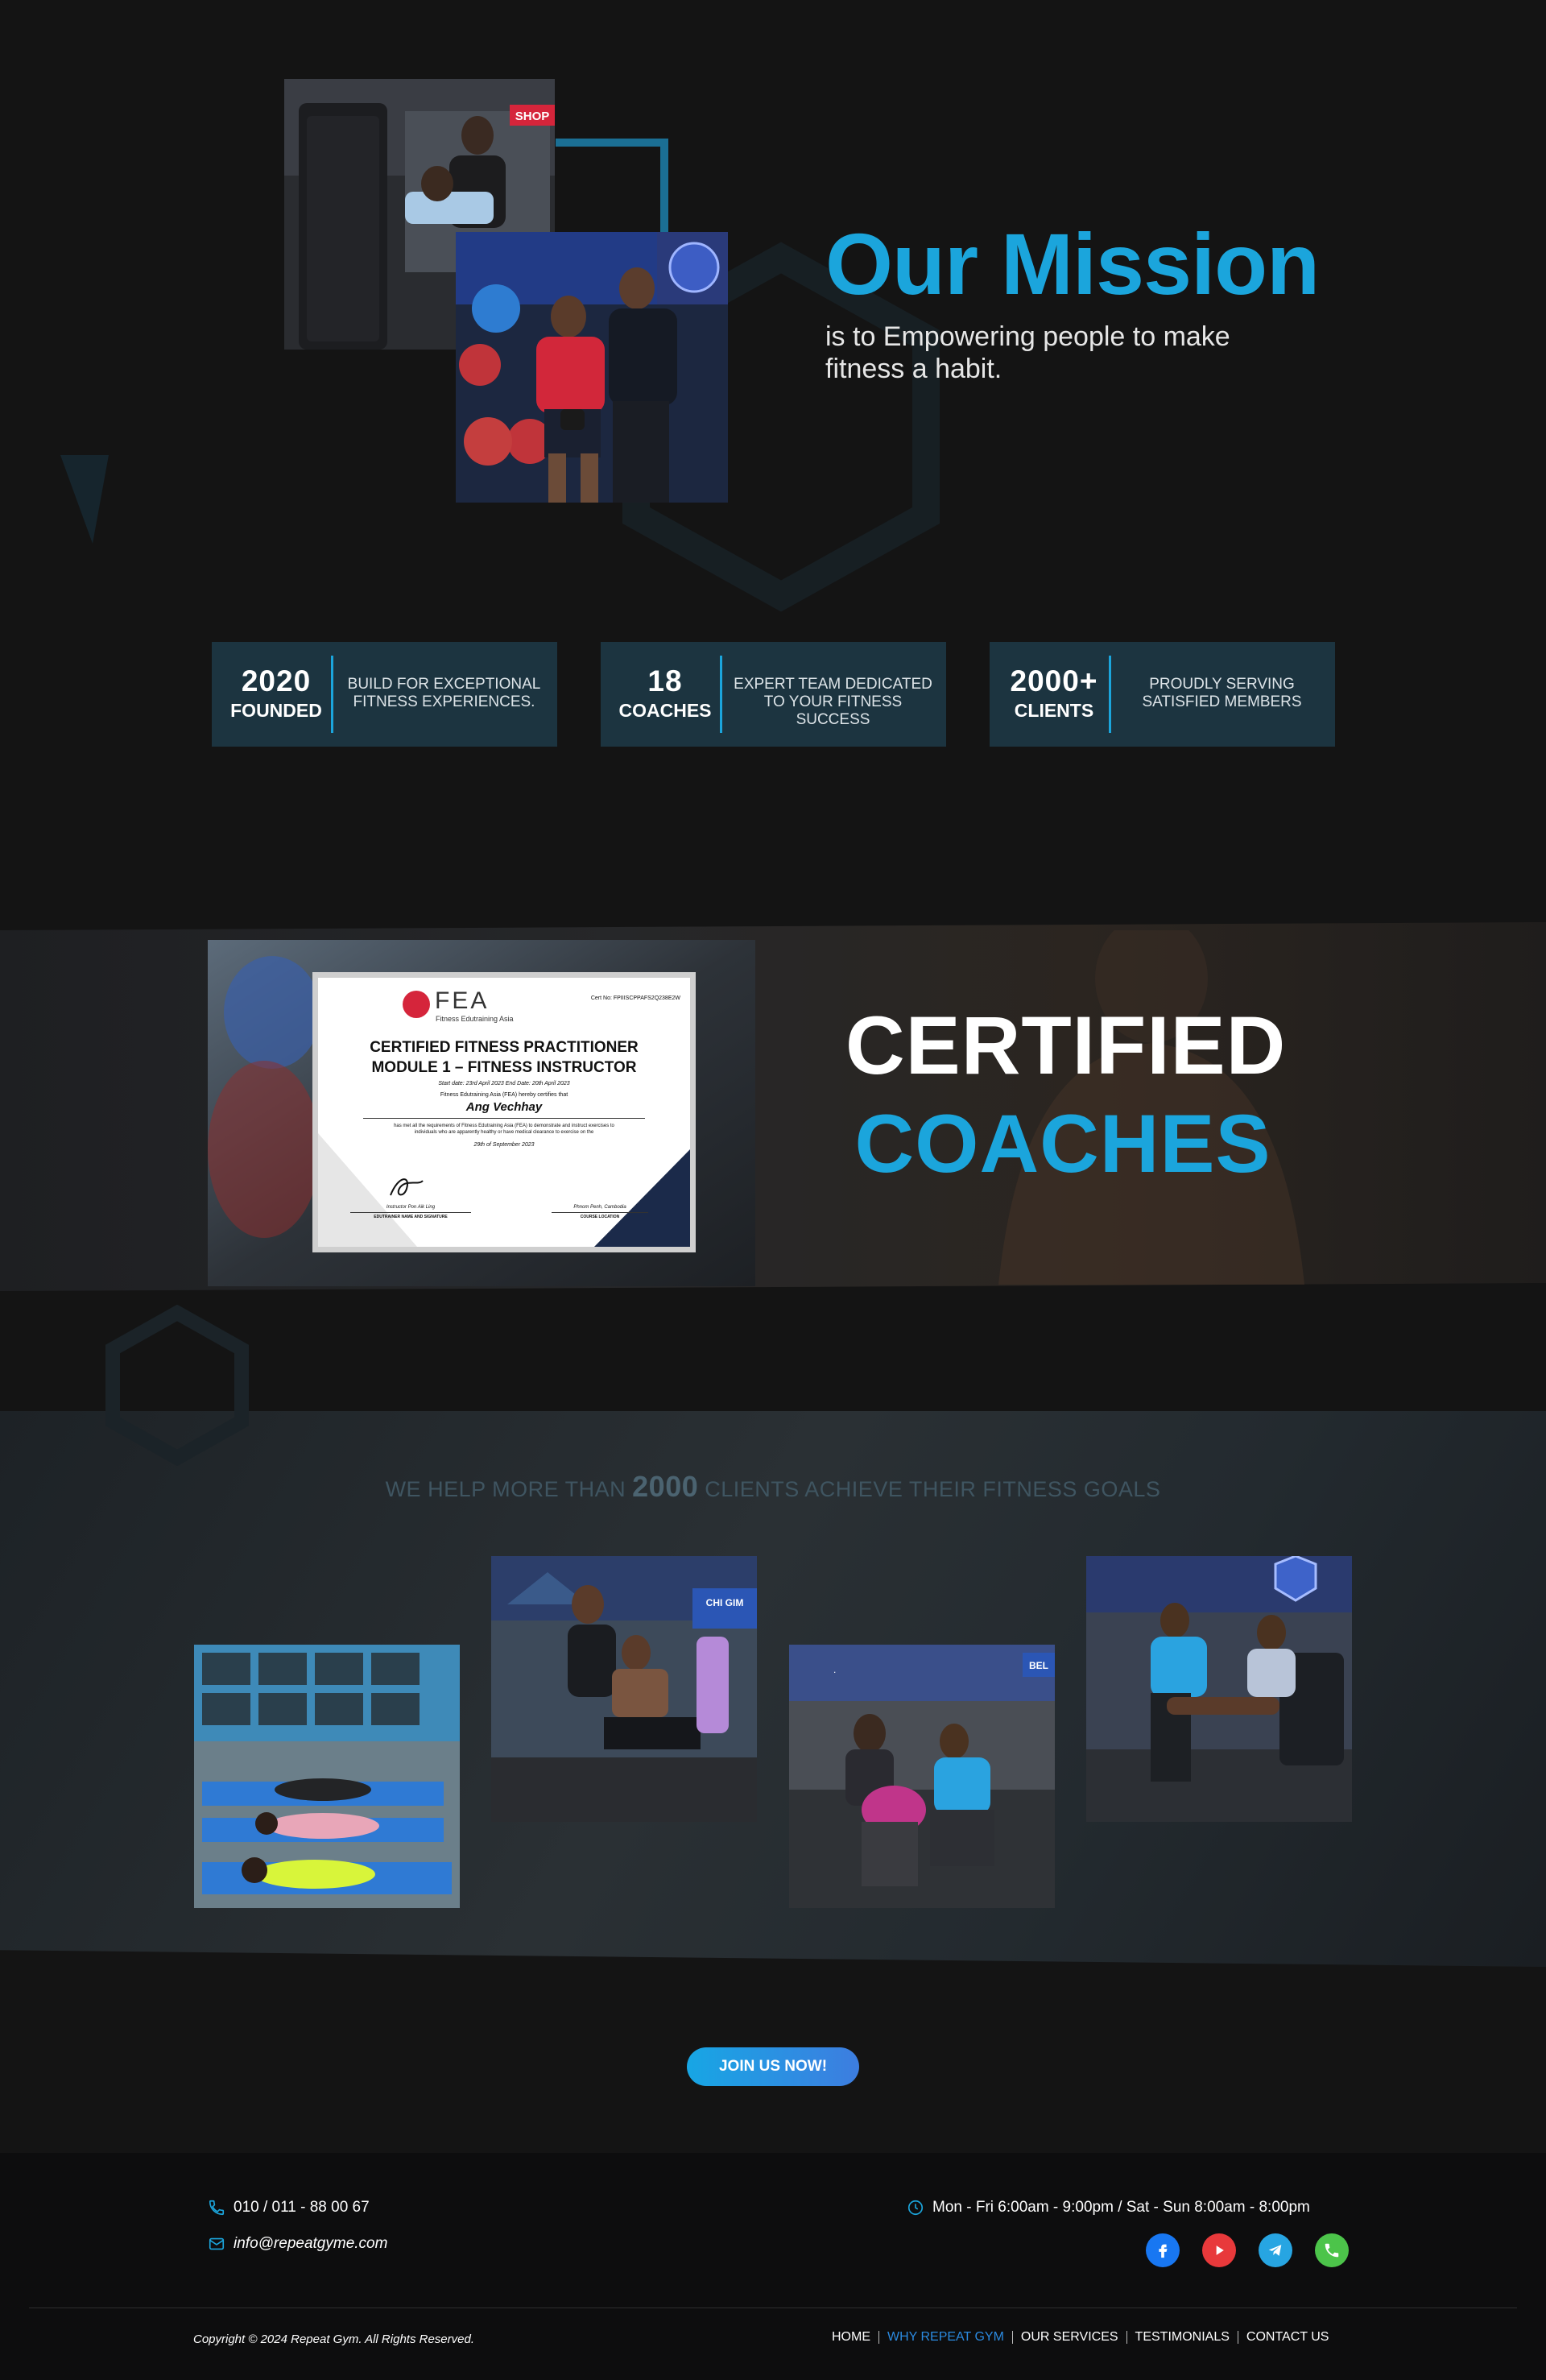 Image resolution: width=1546 pixels, height=2380 pixels. I want to click on stat-number: 2000+, so click(1054, 680).